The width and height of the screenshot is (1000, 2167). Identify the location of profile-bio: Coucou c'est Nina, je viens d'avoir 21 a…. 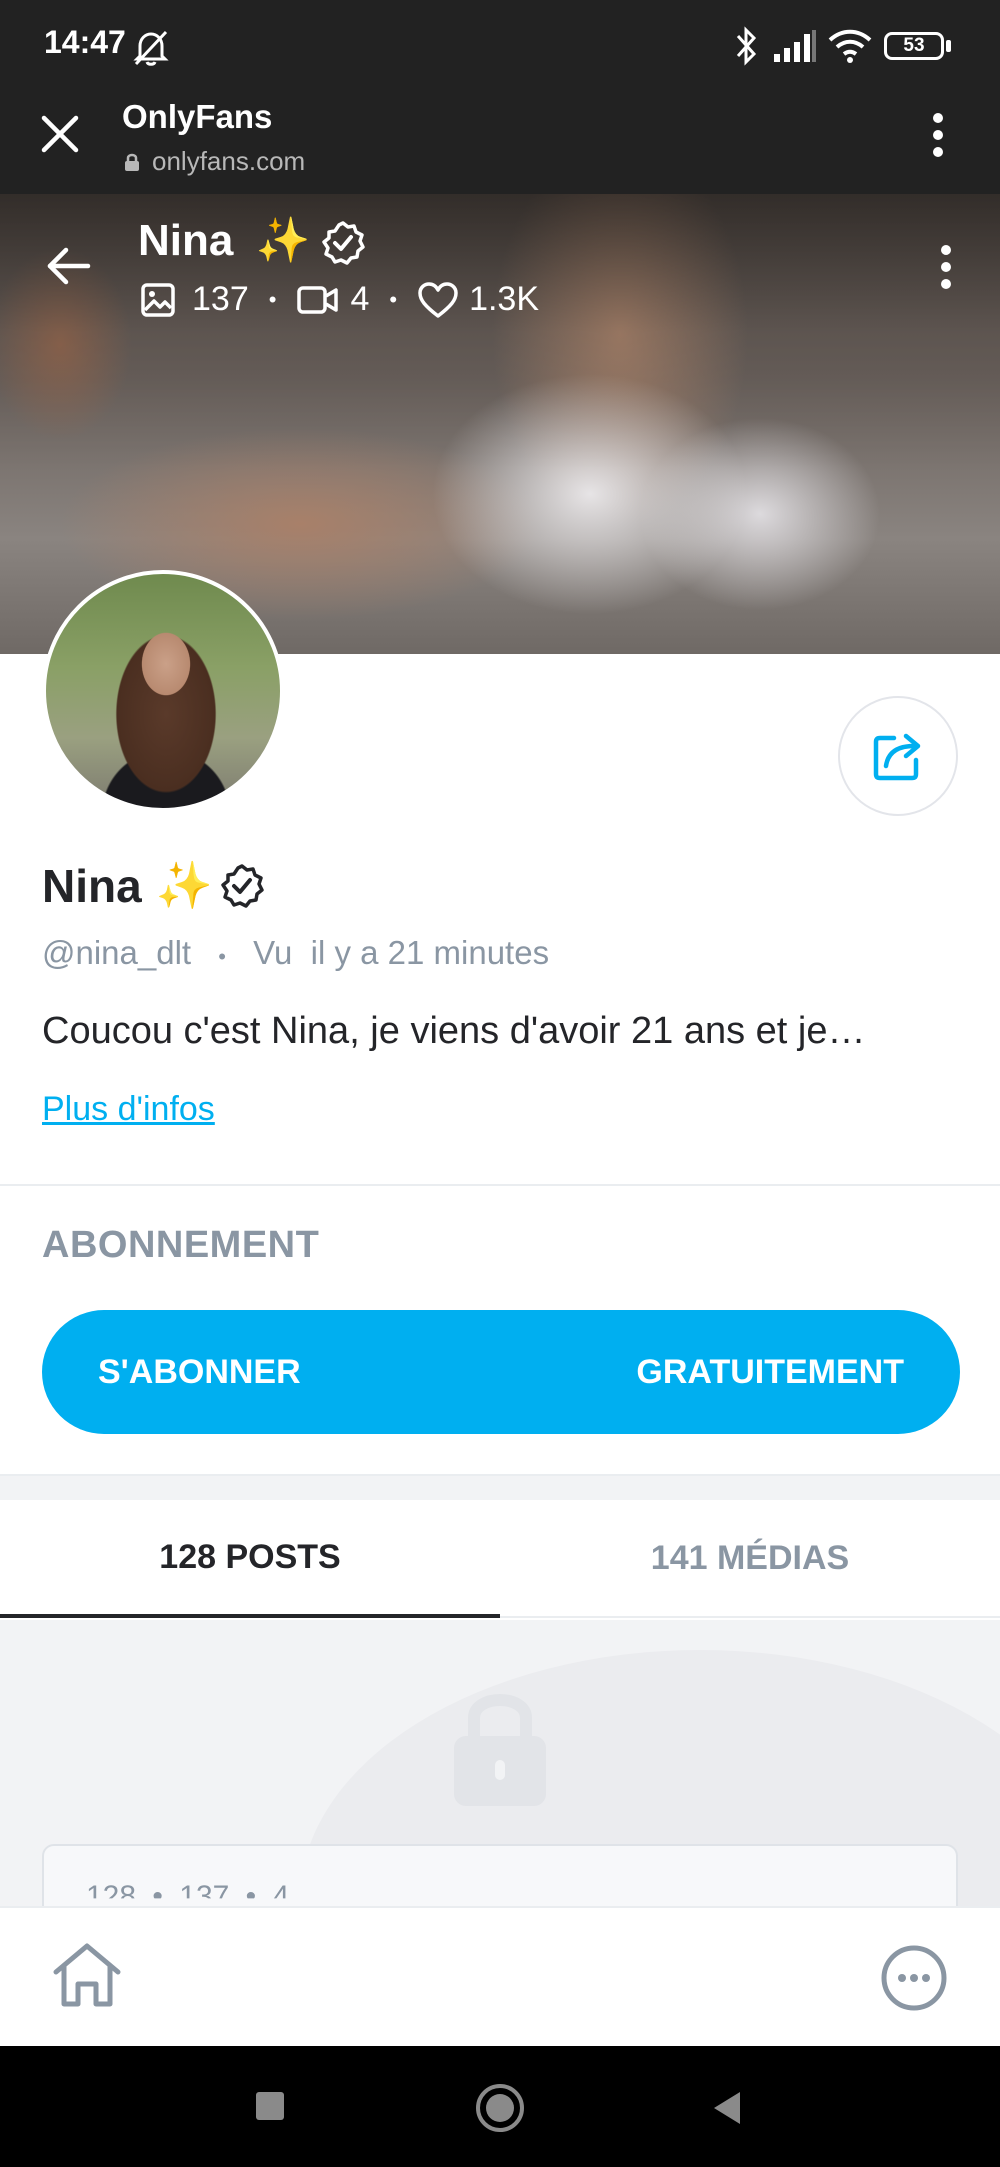
(454, 1031).